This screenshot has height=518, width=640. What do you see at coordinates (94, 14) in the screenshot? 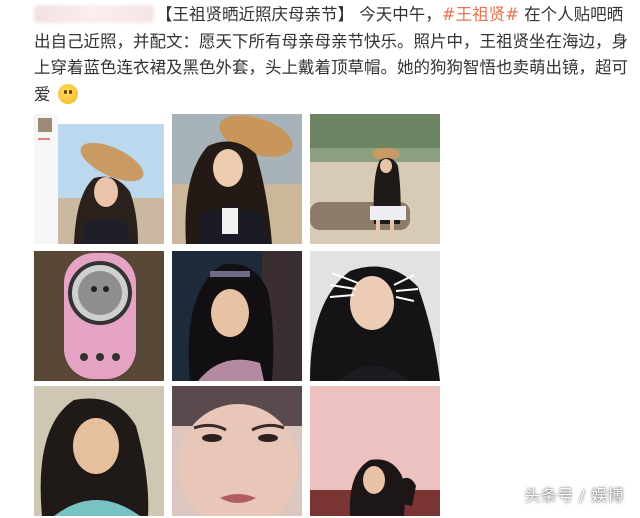
I see `blurred-username` at bounding box center [94, 14].